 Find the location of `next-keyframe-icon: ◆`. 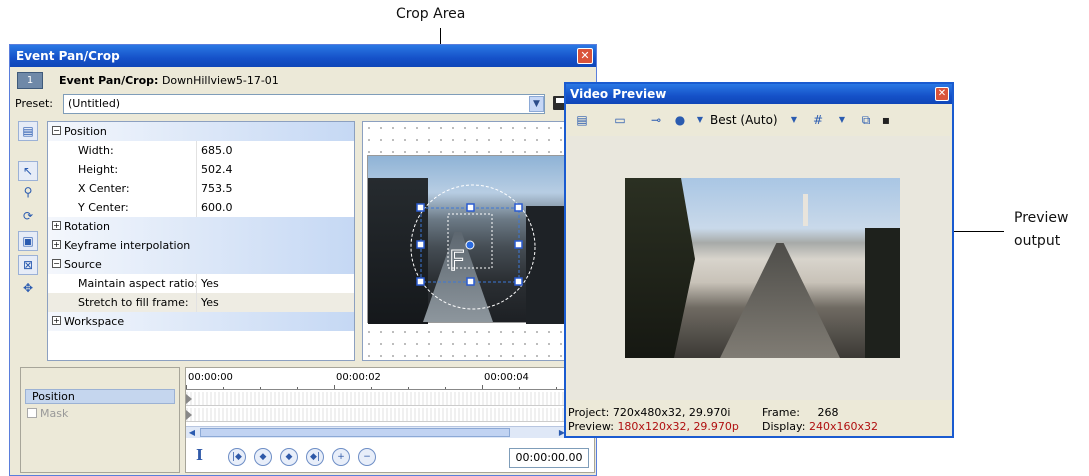

next-keyframe-icon: ◆ is located at coordinates (289, 457).